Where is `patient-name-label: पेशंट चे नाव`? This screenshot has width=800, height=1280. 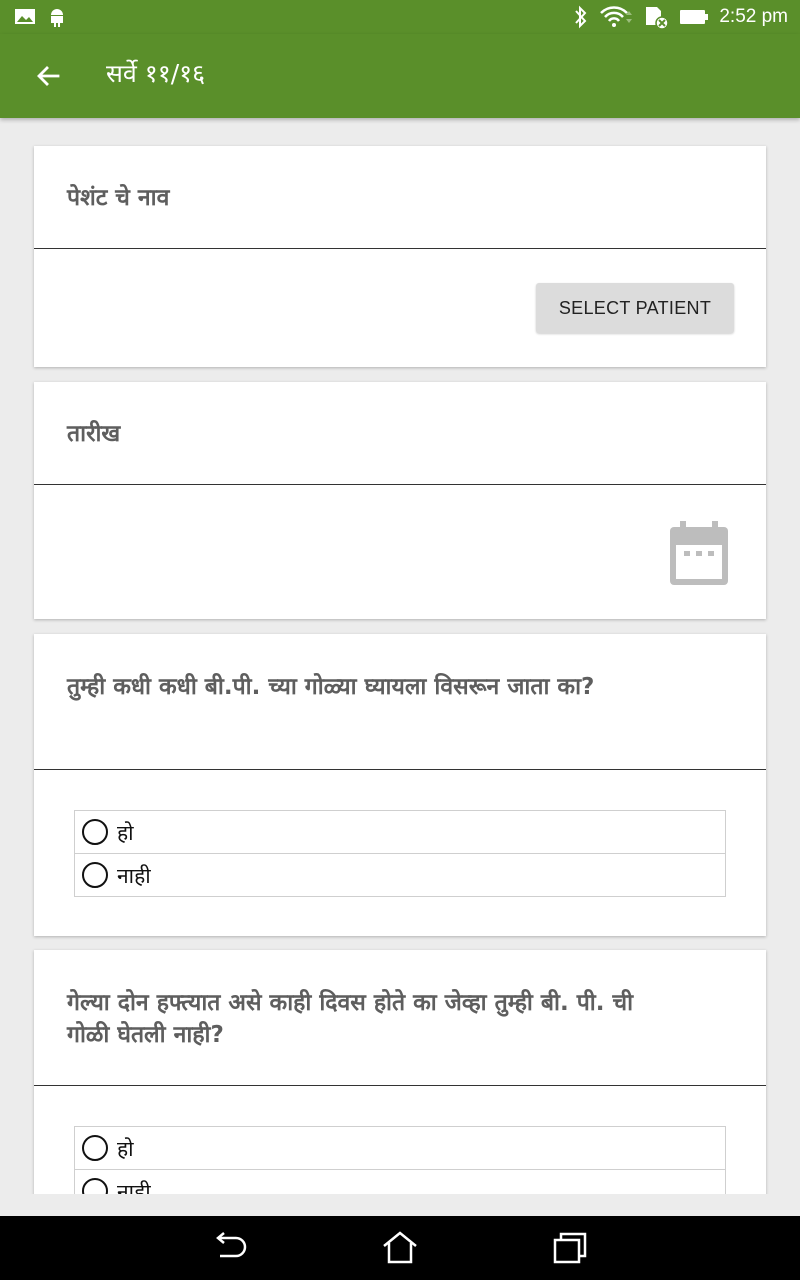
patient-name-label: पेशंट चे नाव is located at coordinates (118, 198).